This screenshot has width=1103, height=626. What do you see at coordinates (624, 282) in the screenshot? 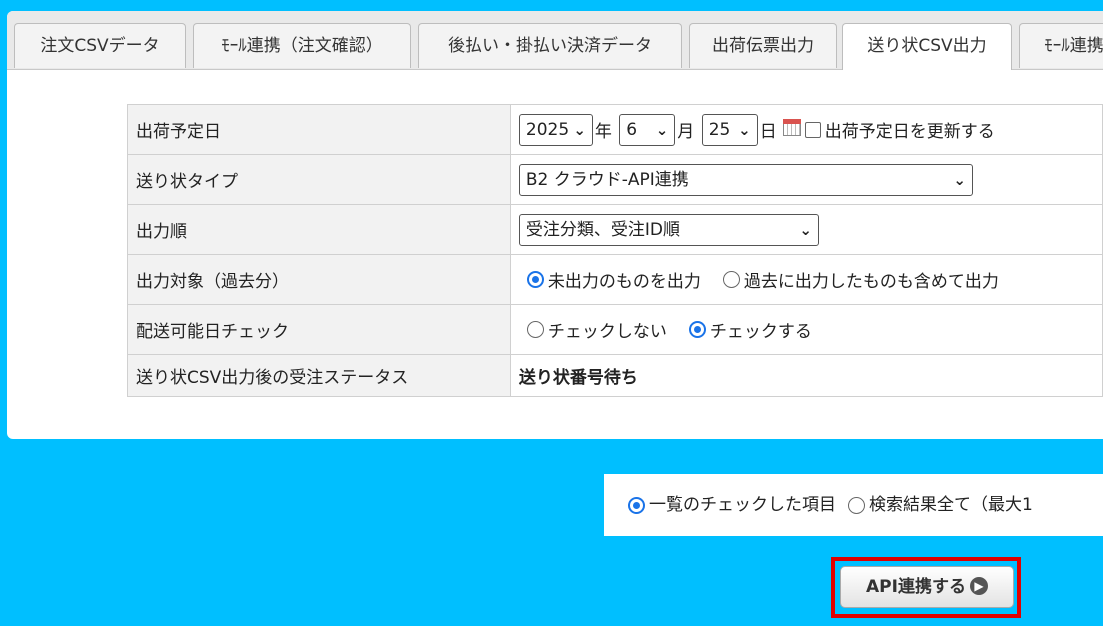
I see `radio-unoutput-only-label: 未出力のものを出力` at bounding box center [624, 282].